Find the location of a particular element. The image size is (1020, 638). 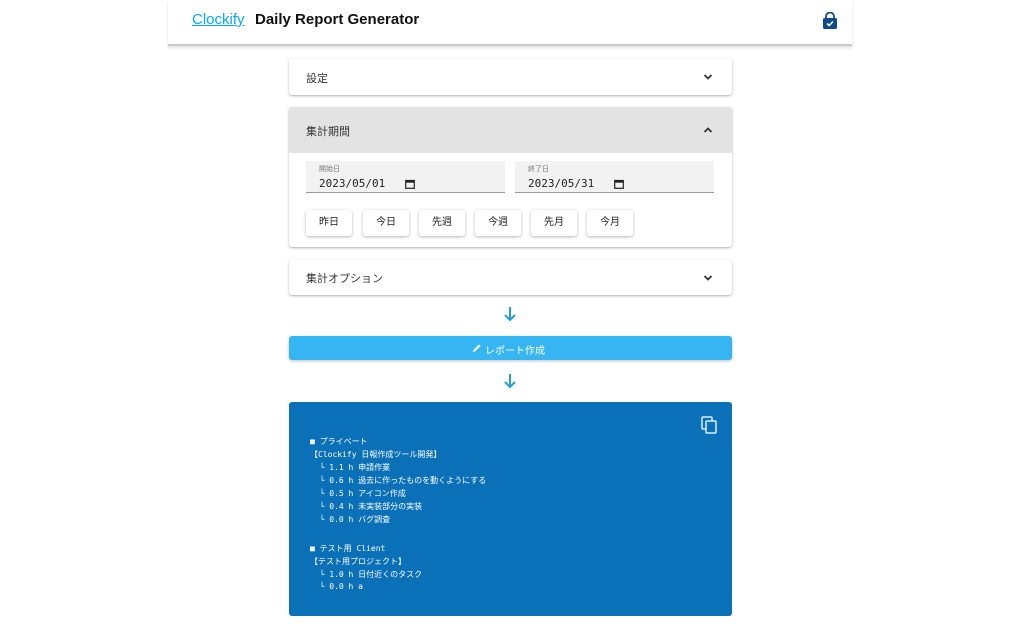

copy-icon is located at coordinates (709, 425).